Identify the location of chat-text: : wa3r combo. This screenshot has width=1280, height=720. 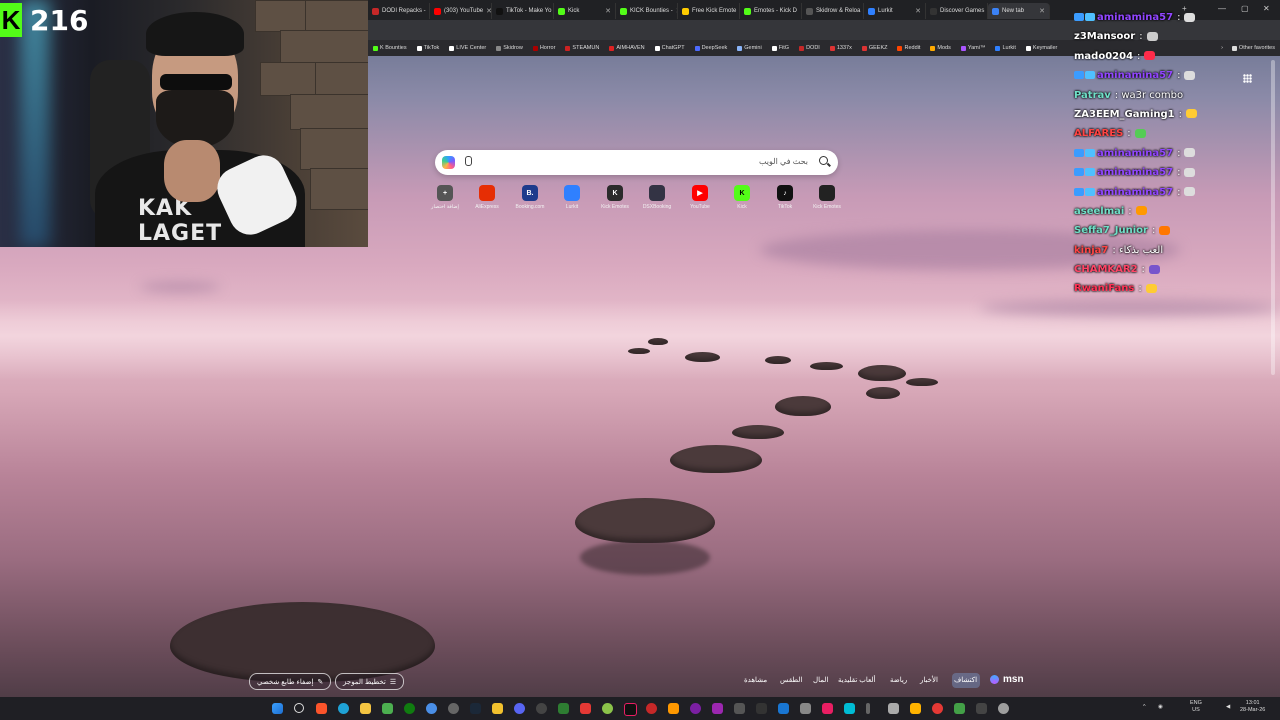
(1149, 95).